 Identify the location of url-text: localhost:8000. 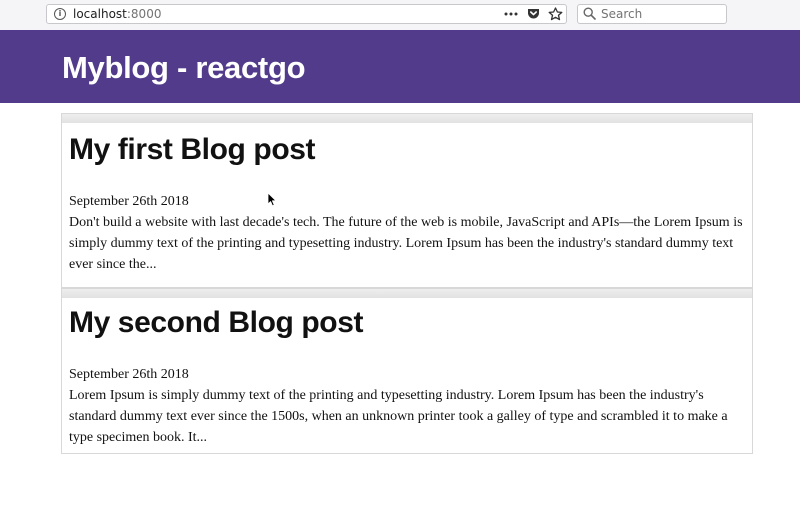
(117, 14).